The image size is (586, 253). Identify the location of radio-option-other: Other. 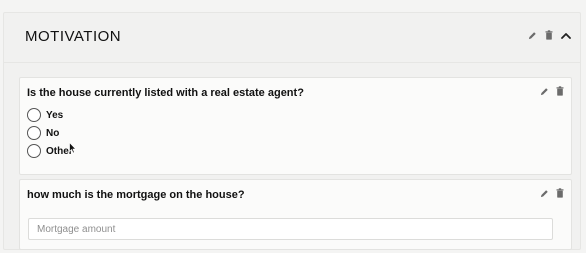
(50, 151).